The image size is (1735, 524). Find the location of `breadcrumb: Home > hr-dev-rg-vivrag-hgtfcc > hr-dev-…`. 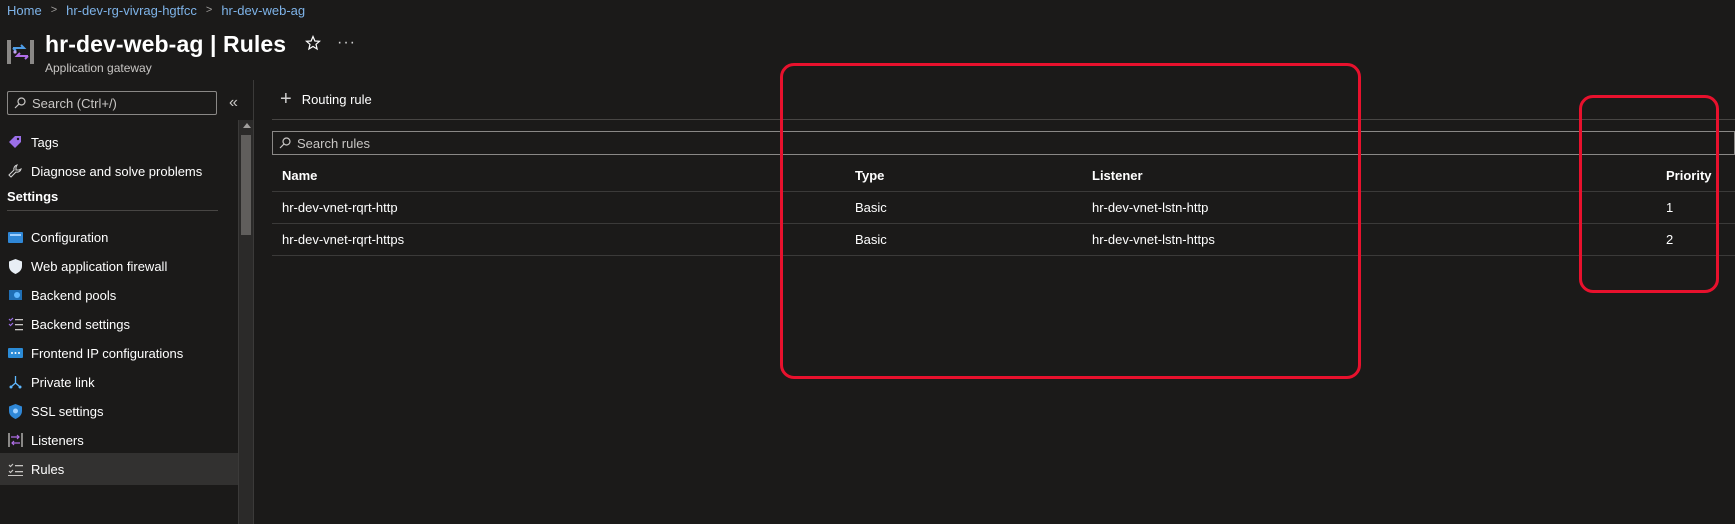

breadcrumb: Home > hr-dev-rg-vivrag-hgtfcc > hr-dev-… is located at coordinates (156, 10).